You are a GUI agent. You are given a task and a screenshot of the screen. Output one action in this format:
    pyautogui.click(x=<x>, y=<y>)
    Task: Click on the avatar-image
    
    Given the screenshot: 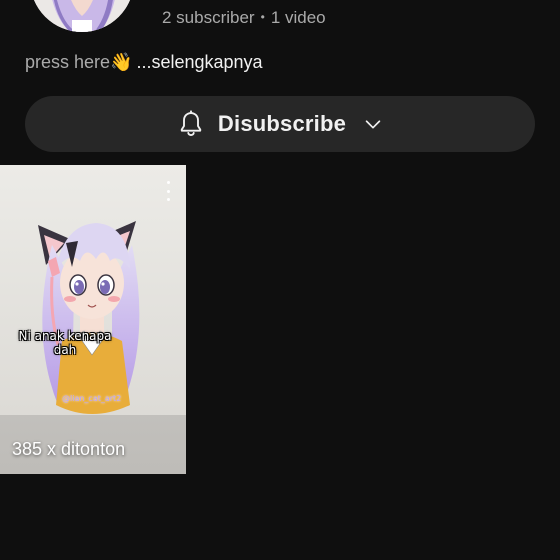 What is the action you would take?
    pyautogui.click(x=82, y=16)
    